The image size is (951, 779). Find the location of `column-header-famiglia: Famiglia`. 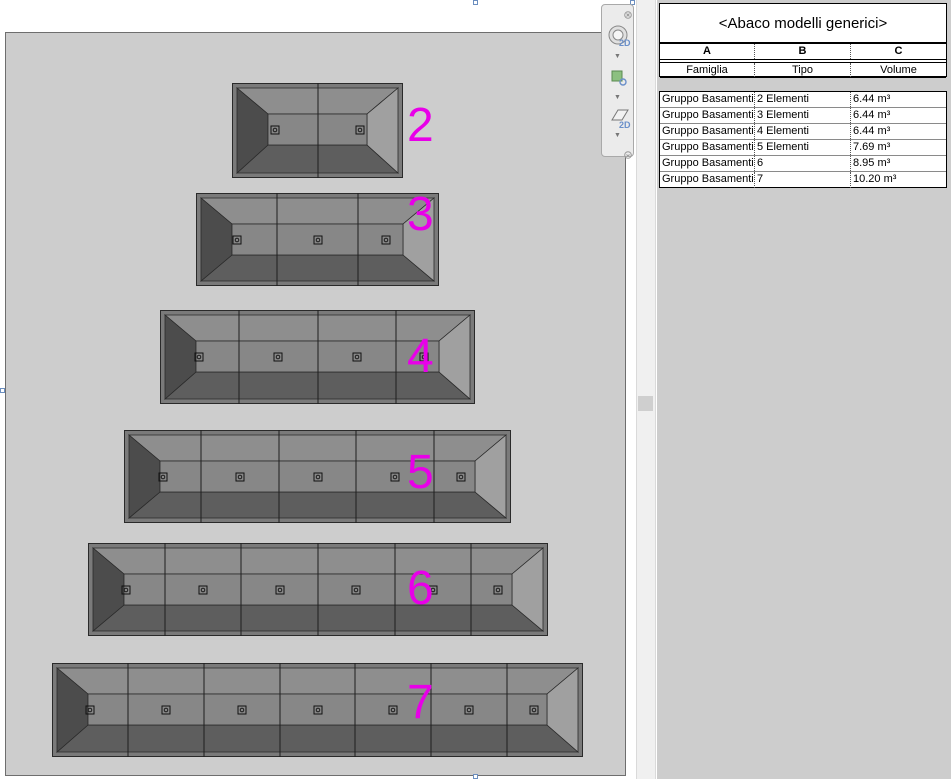

column-header-famiglia: Famiglia is located at coordinates (707, 70).